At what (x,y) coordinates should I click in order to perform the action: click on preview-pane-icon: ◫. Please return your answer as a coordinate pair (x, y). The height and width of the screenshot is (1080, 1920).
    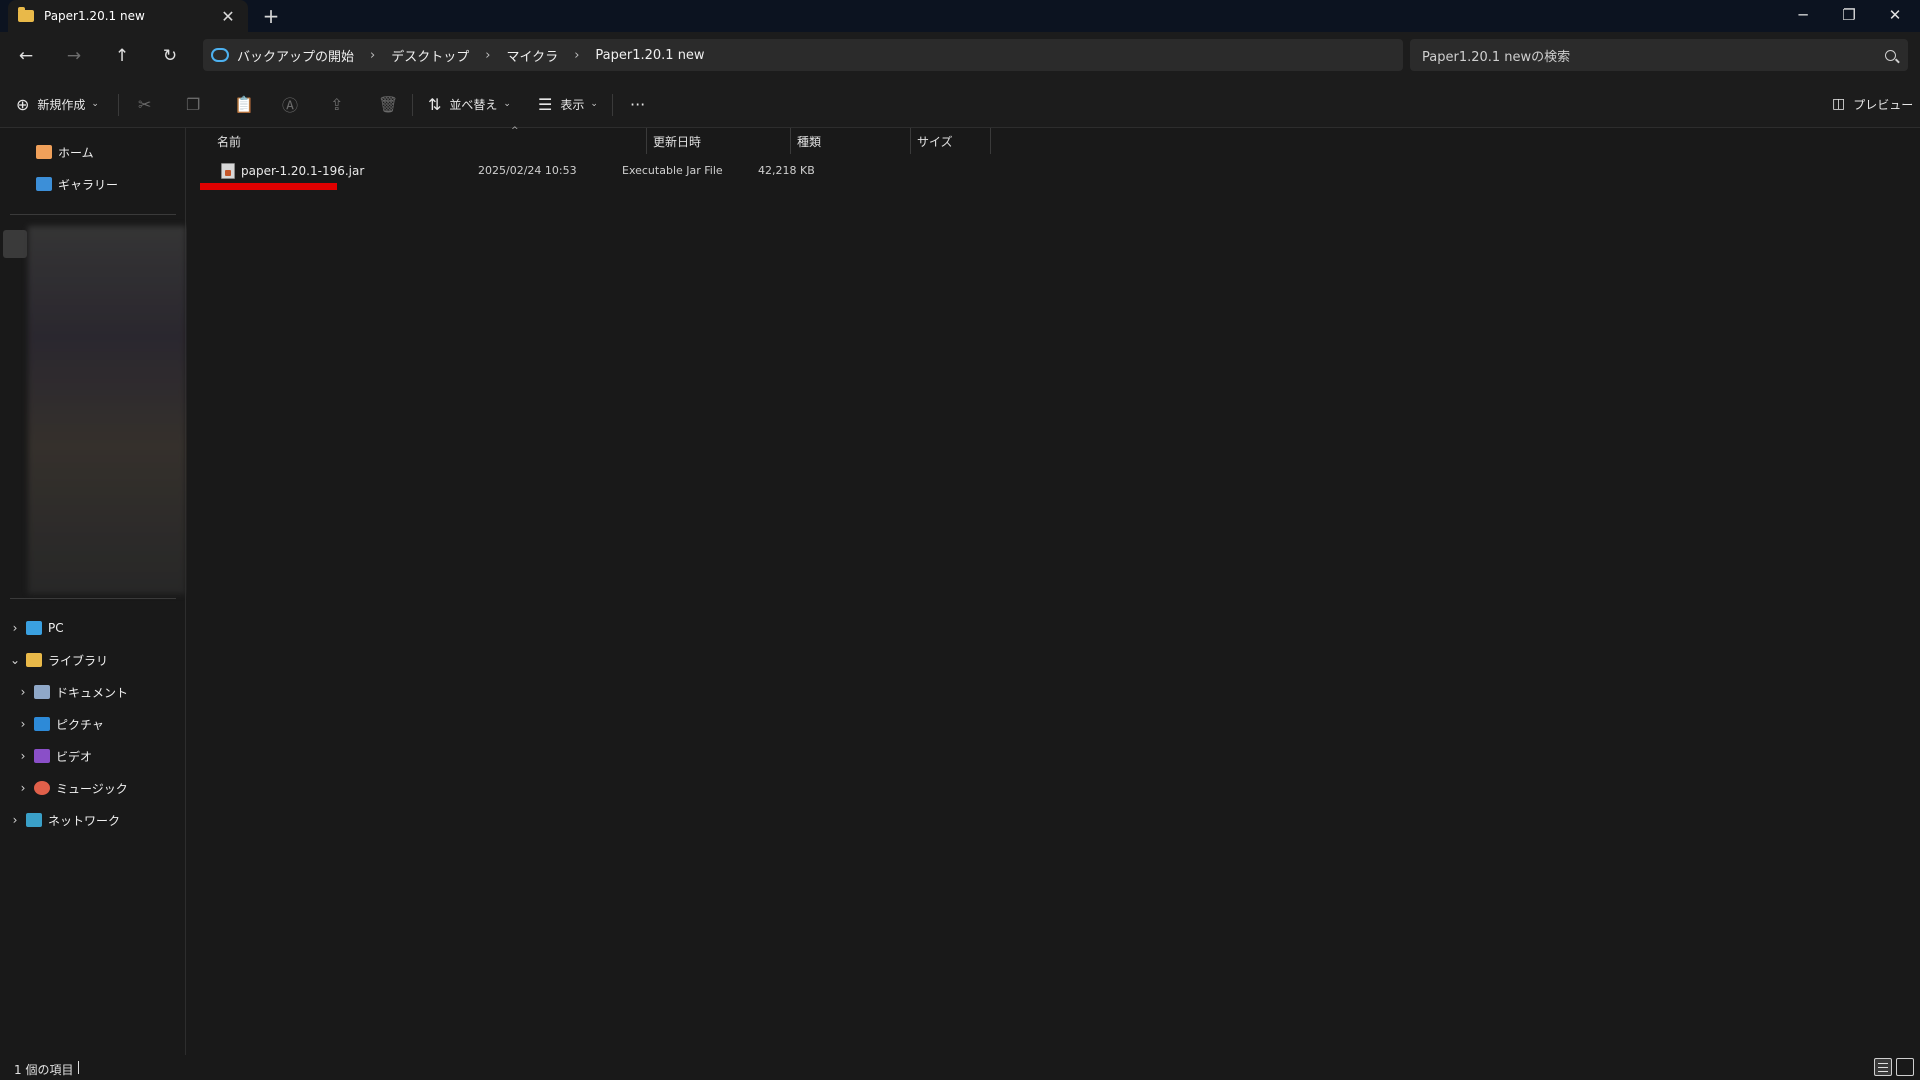
    Looking at the image, I should click on (1839, 104).